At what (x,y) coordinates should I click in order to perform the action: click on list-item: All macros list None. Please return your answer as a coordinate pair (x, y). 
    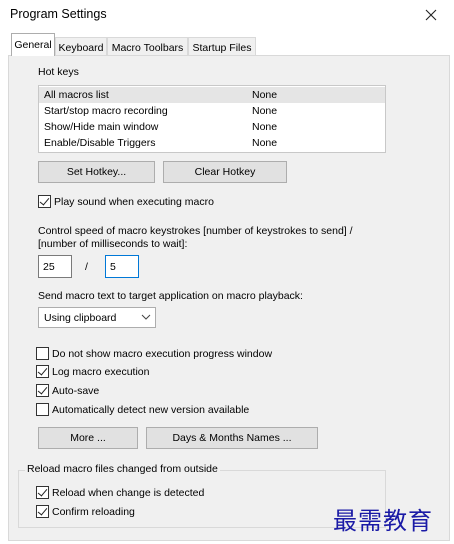
    Looking at the image, I should click on (212, 95).